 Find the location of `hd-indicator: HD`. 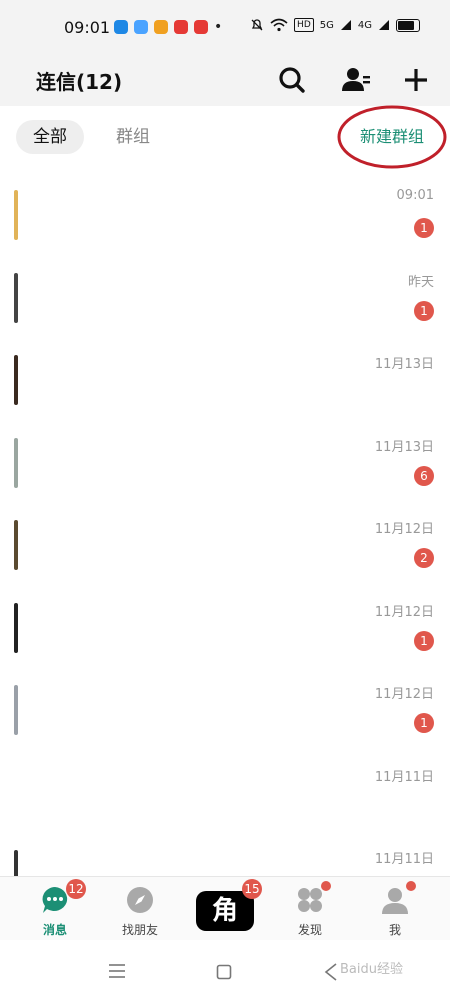

hd-indicator: HD is located at coordinates (304, 25).